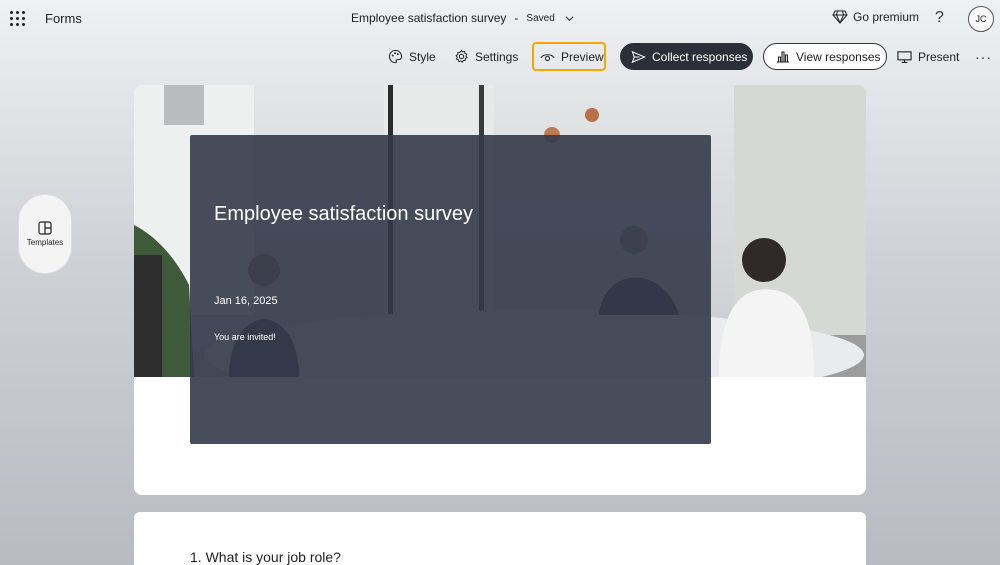 The width and height of the screenshot is (1000, 565). What do you see at coordinates (500, 538) in the screenshot?
I see `question-card: 1. What is your job role?` at bounding box center [500, 538].